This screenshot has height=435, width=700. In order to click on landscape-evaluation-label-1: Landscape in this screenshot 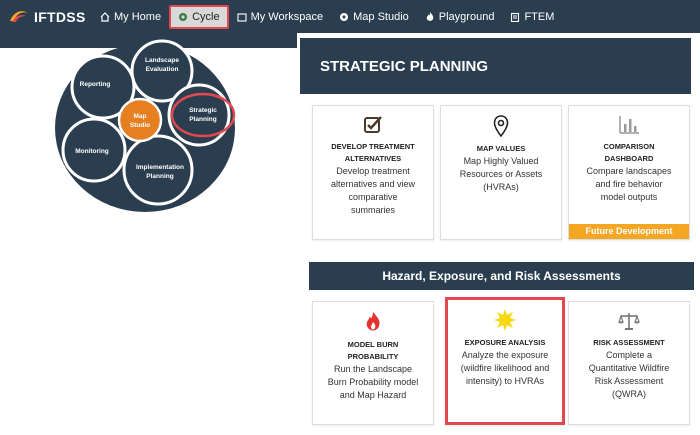, I will do `click(162, 60)`.